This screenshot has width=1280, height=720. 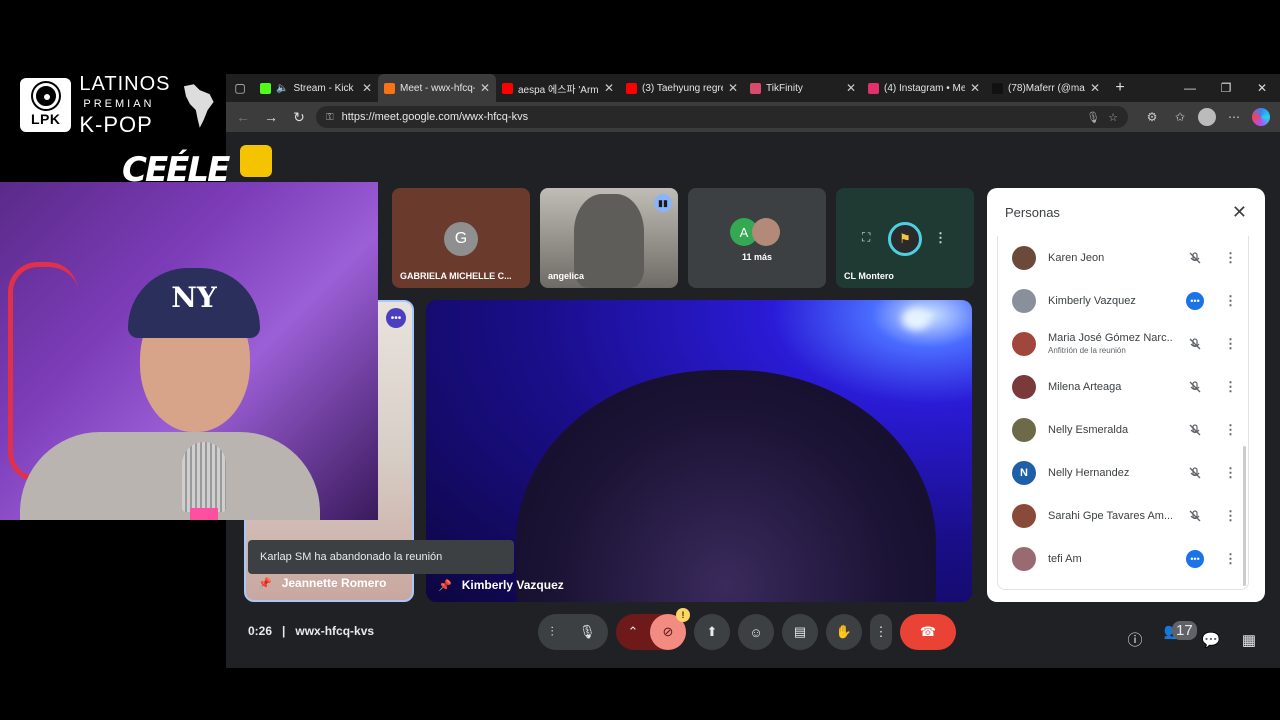 What do you see at coordinates (1211, 640) in the screenshot?
I see `chat-icon: 💬` at bounding box center [1211, 640].